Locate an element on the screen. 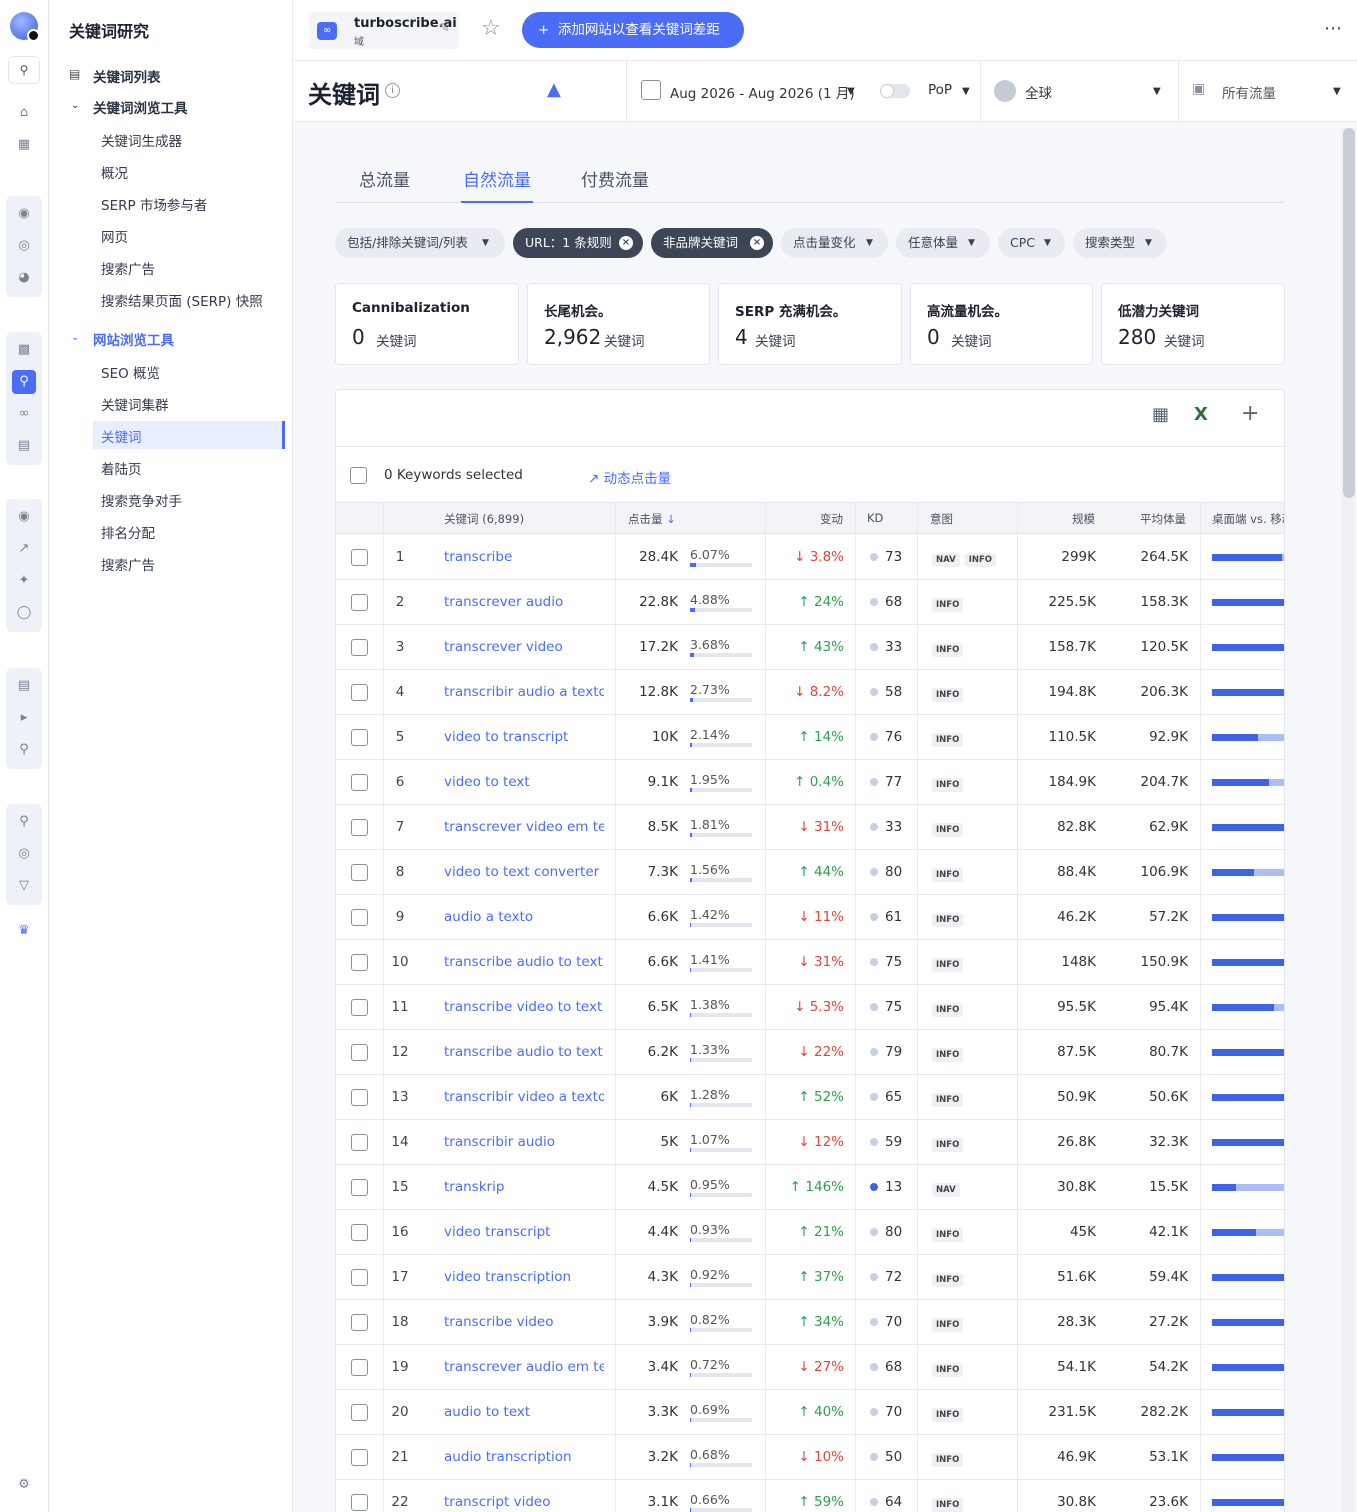 The width and height of the screenshot is (1357, 1512). sidebar-item-keyword-explorer: 关键词浏览工具 is located at coordinates (140, 107).